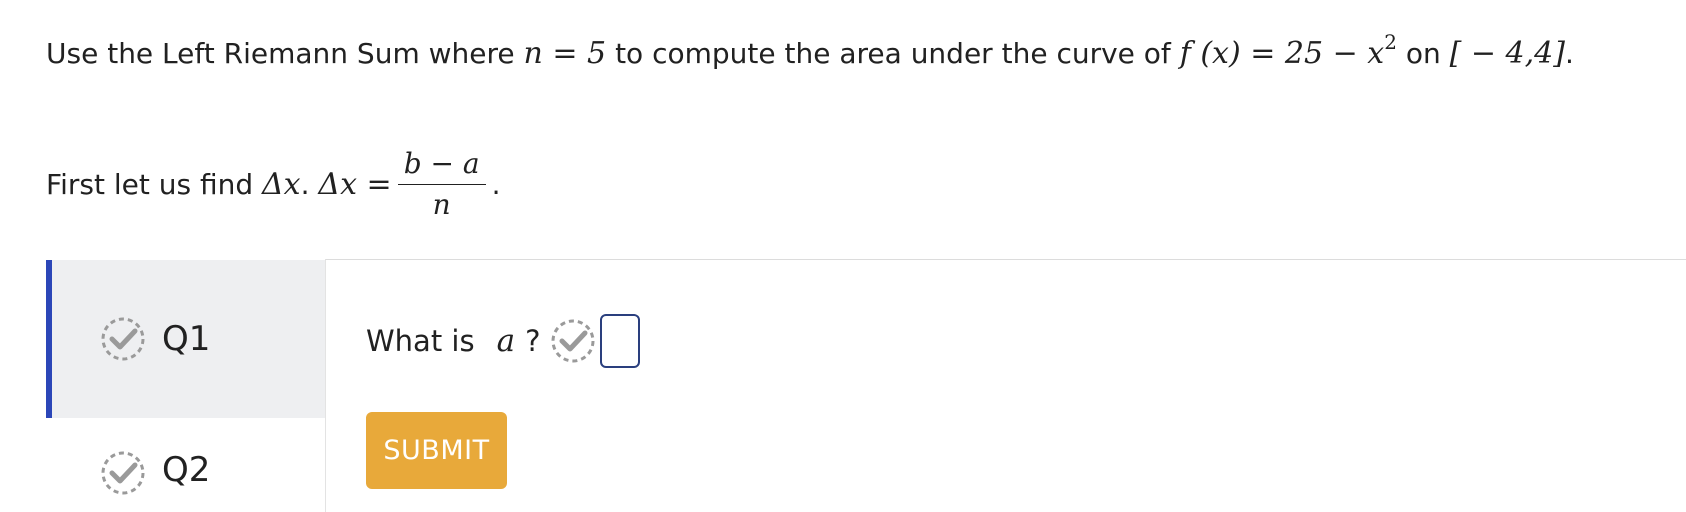 The height and width of the screenshot is (512, 1686). Describe the element at coordinates (1569, 53) in the screenshot. I see `problem-end: .` at that location.